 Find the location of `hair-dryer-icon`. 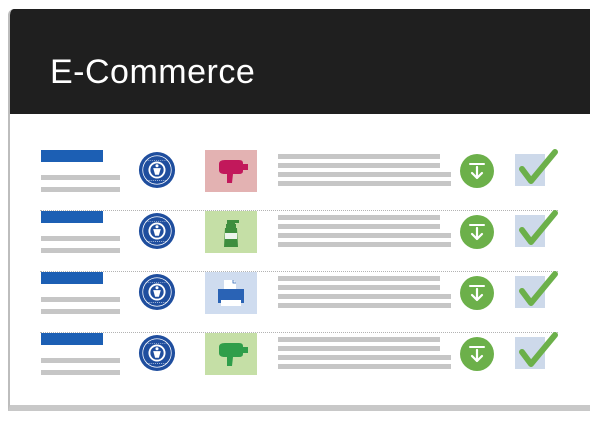

hair-dryer-icon is located at coordinates (233, 354).